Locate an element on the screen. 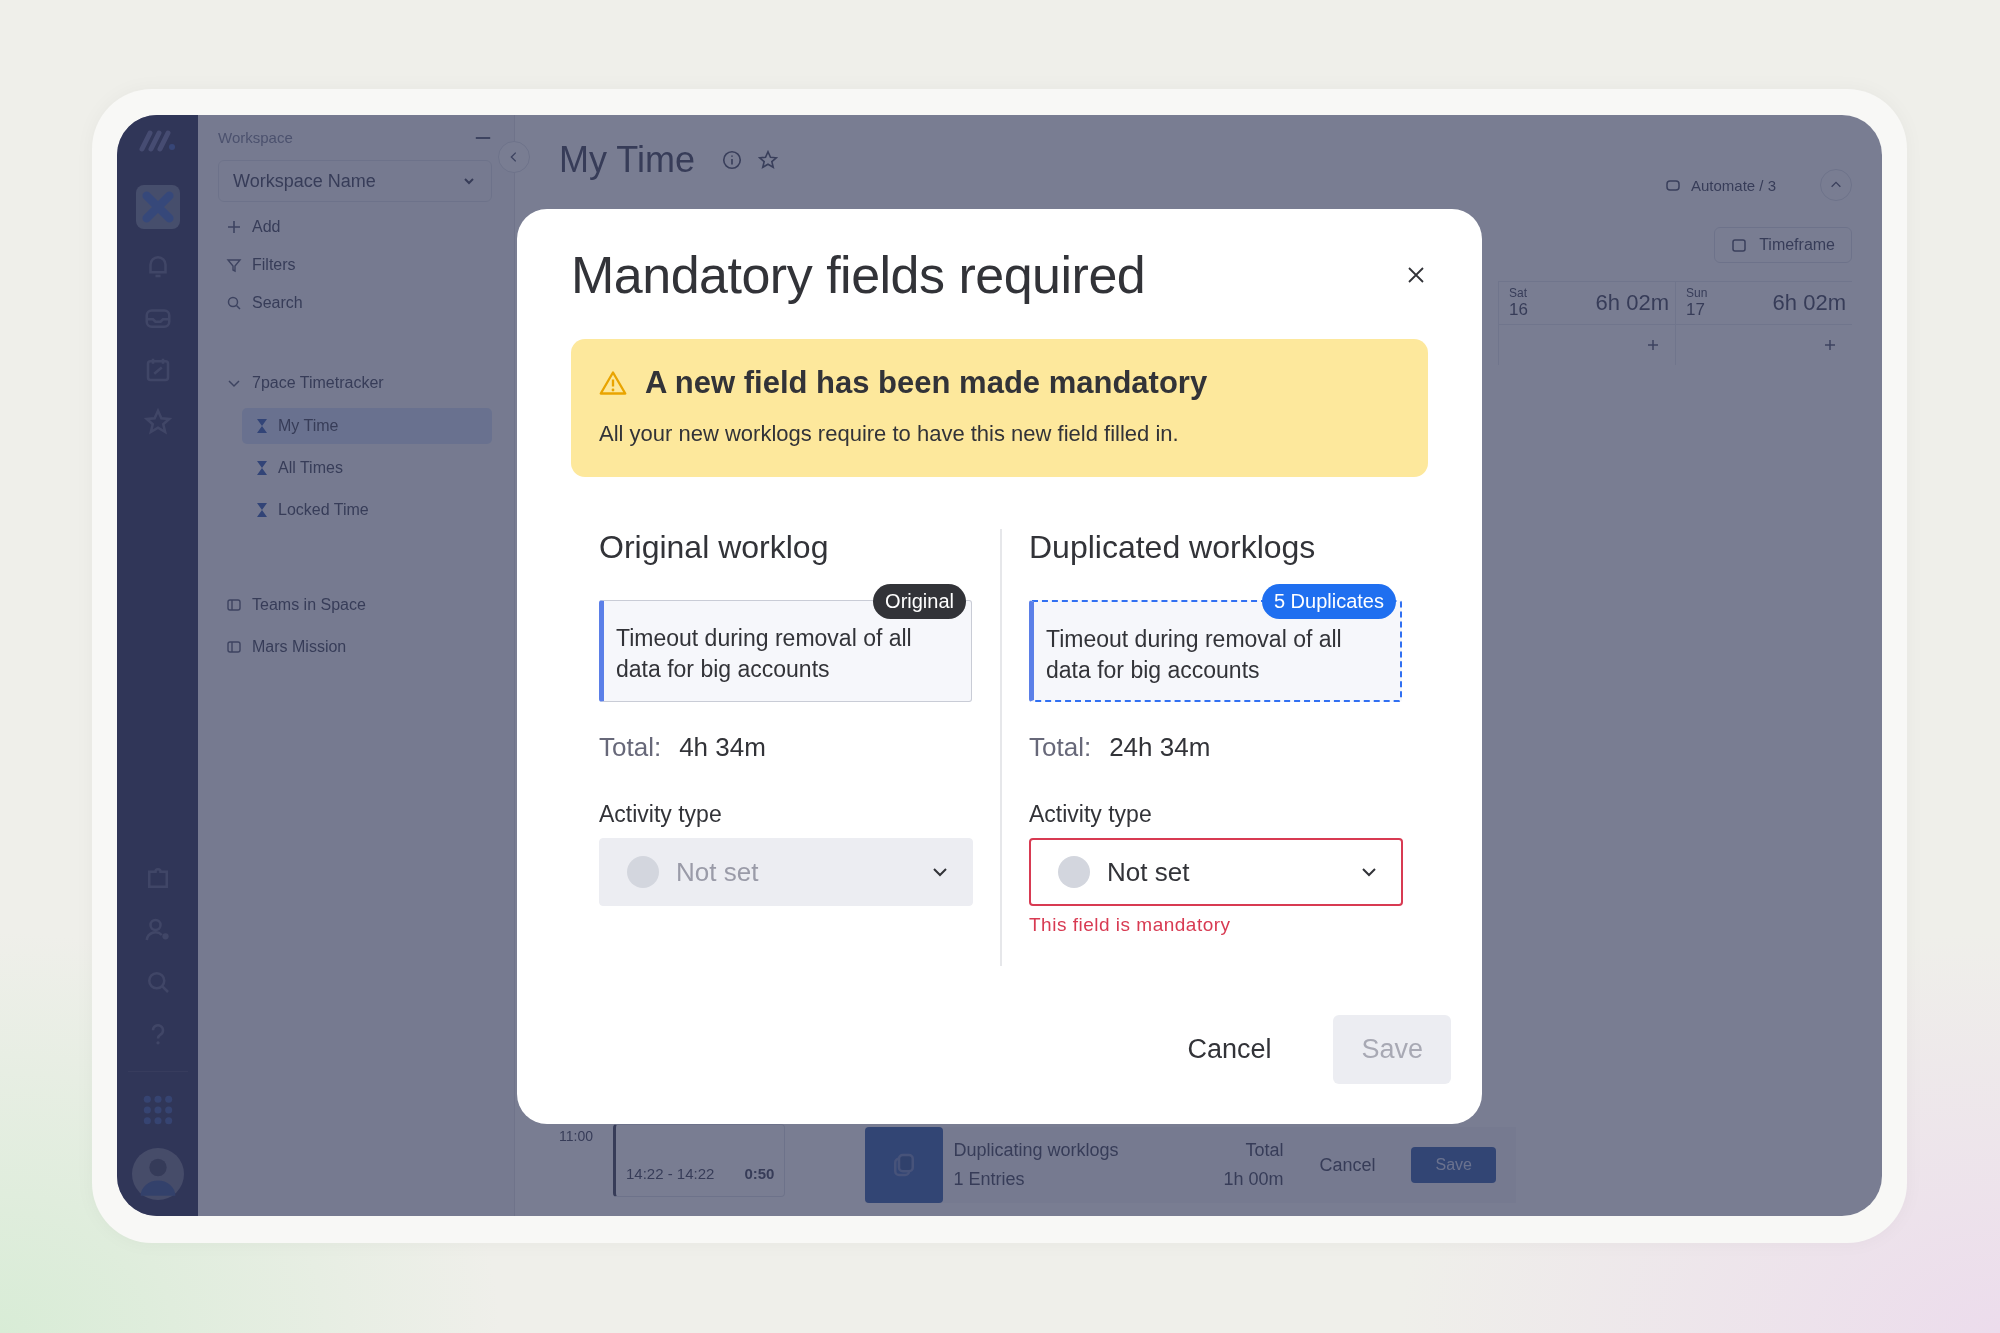  duration: 0:50 is located at coordinates (759, 1173).